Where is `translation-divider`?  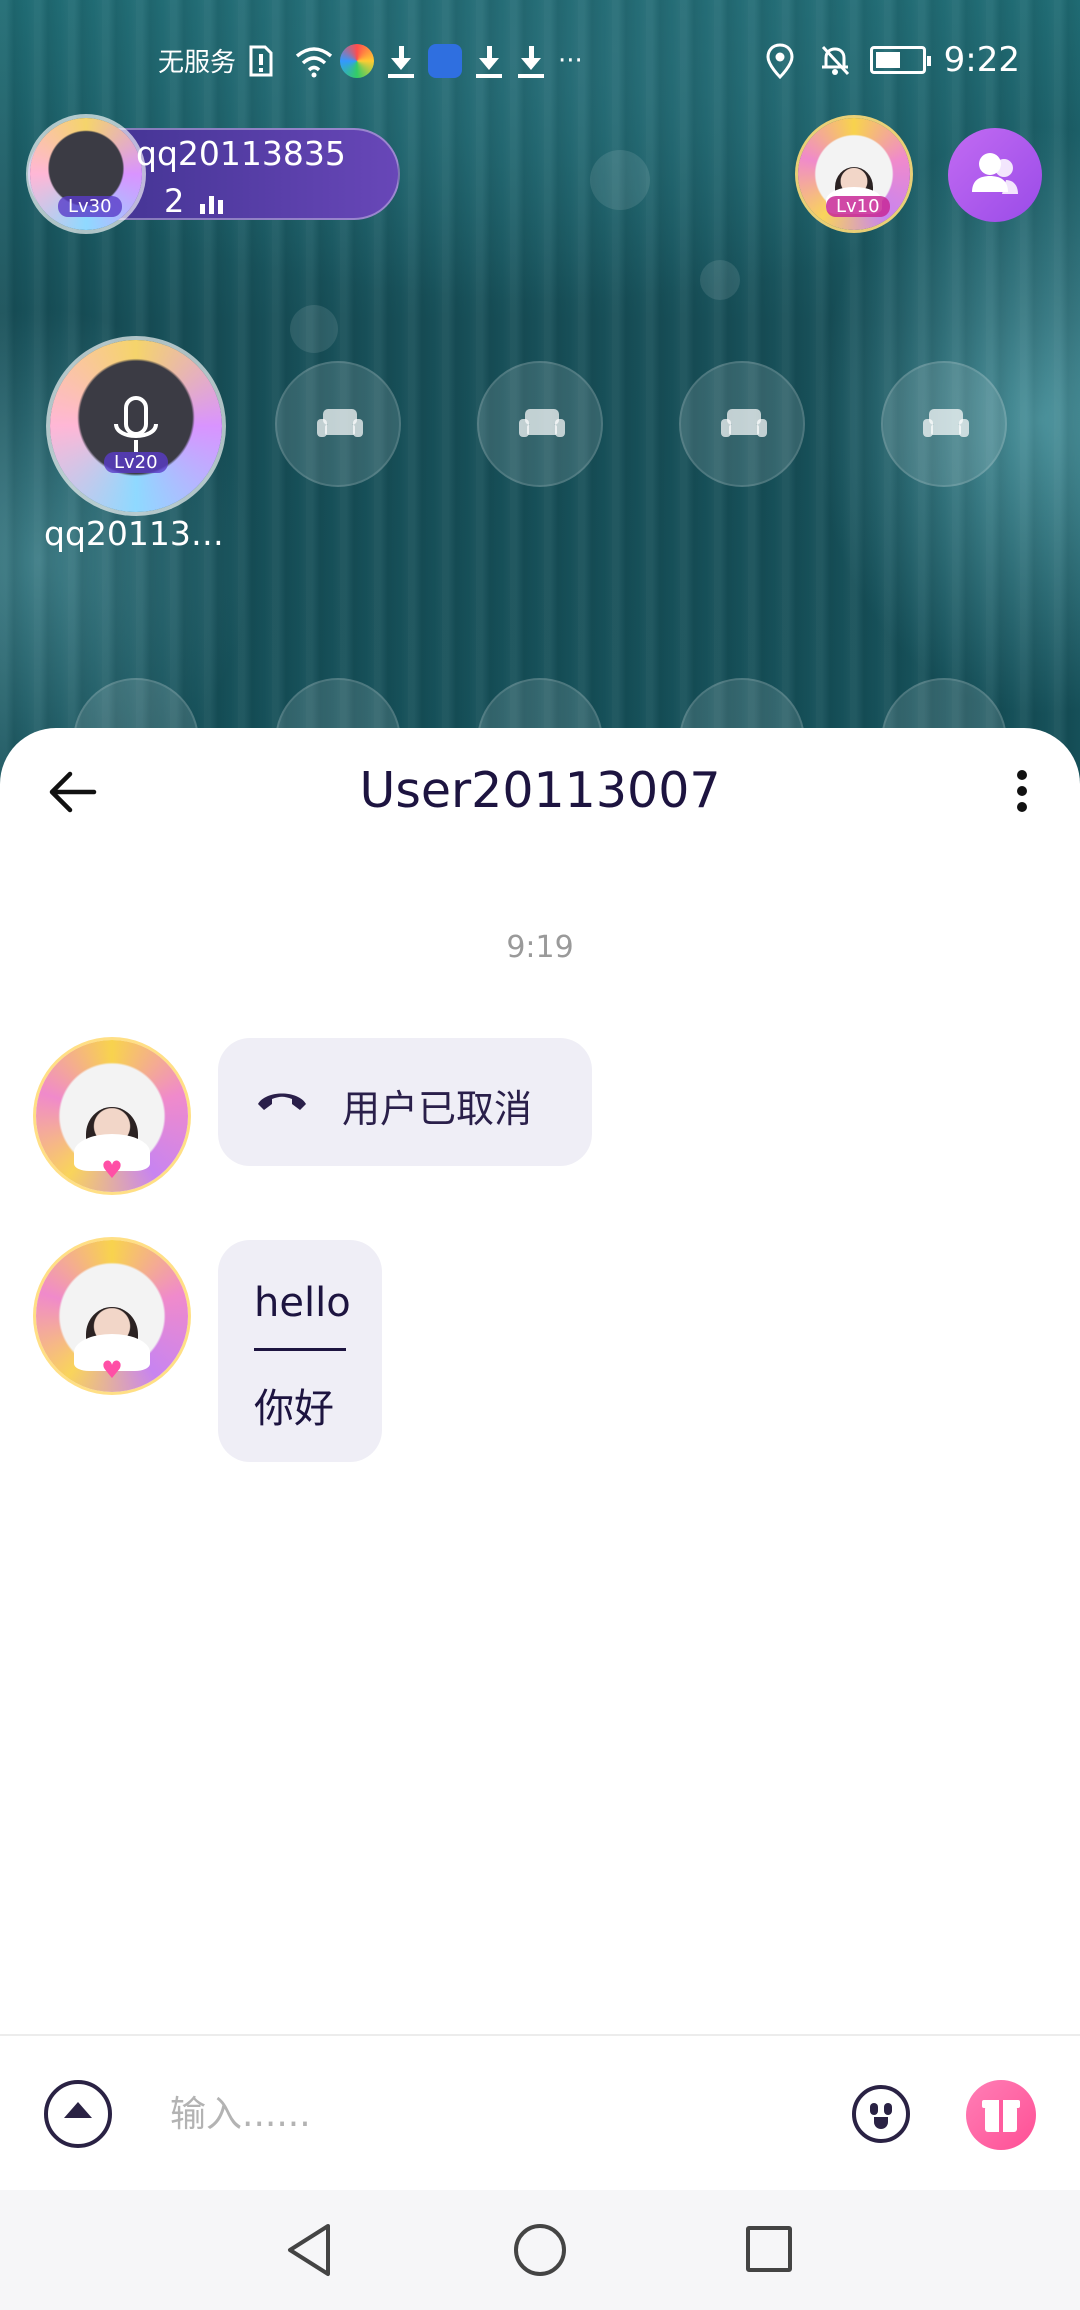
translation-divider is located at coordinates (300, 1349).